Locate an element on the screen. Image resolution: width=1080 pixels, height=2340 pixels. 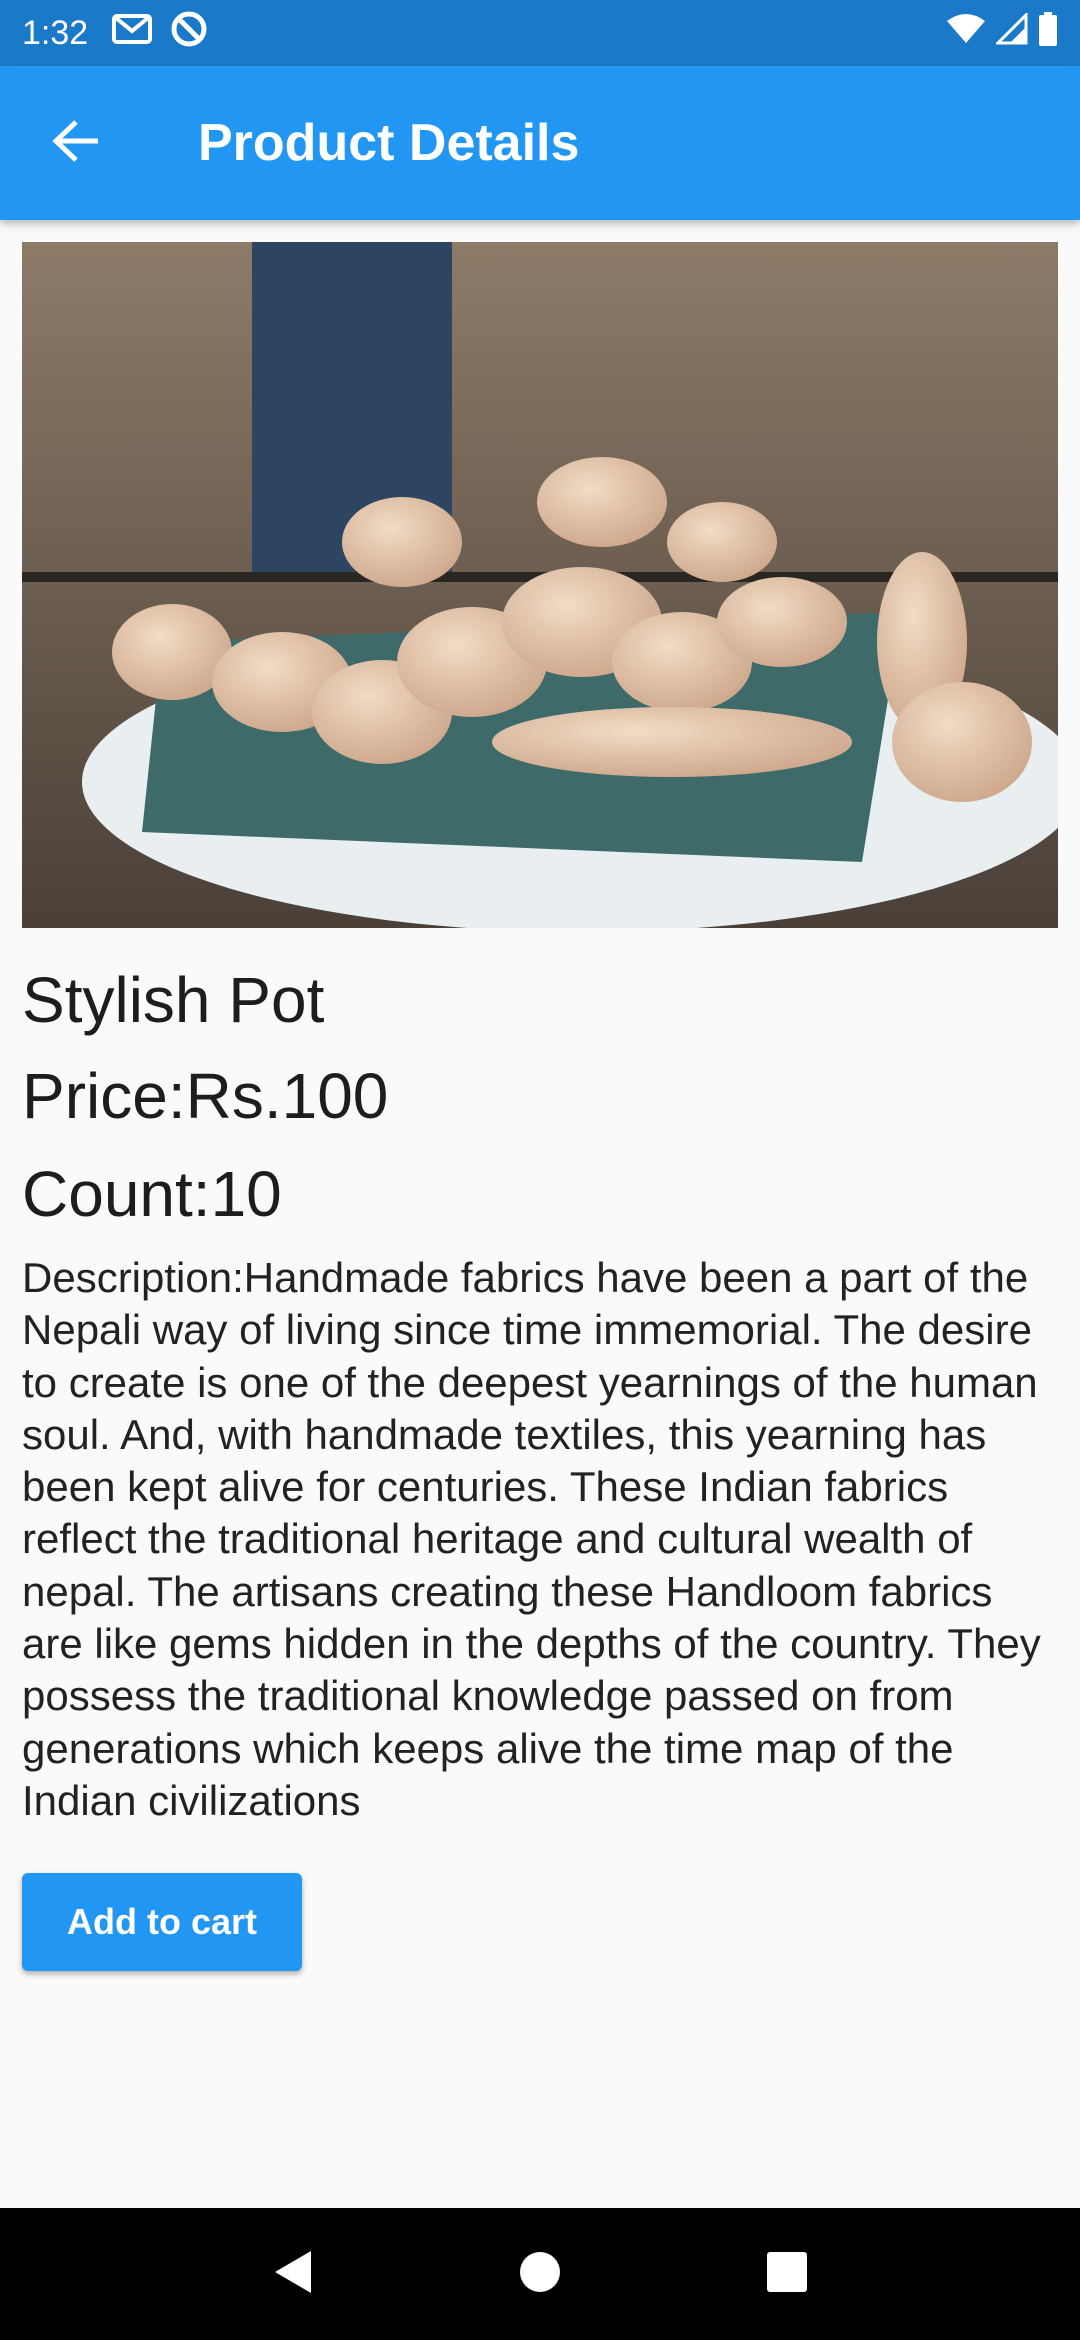
arrow-left-icon is located at coordinates (77, 143).